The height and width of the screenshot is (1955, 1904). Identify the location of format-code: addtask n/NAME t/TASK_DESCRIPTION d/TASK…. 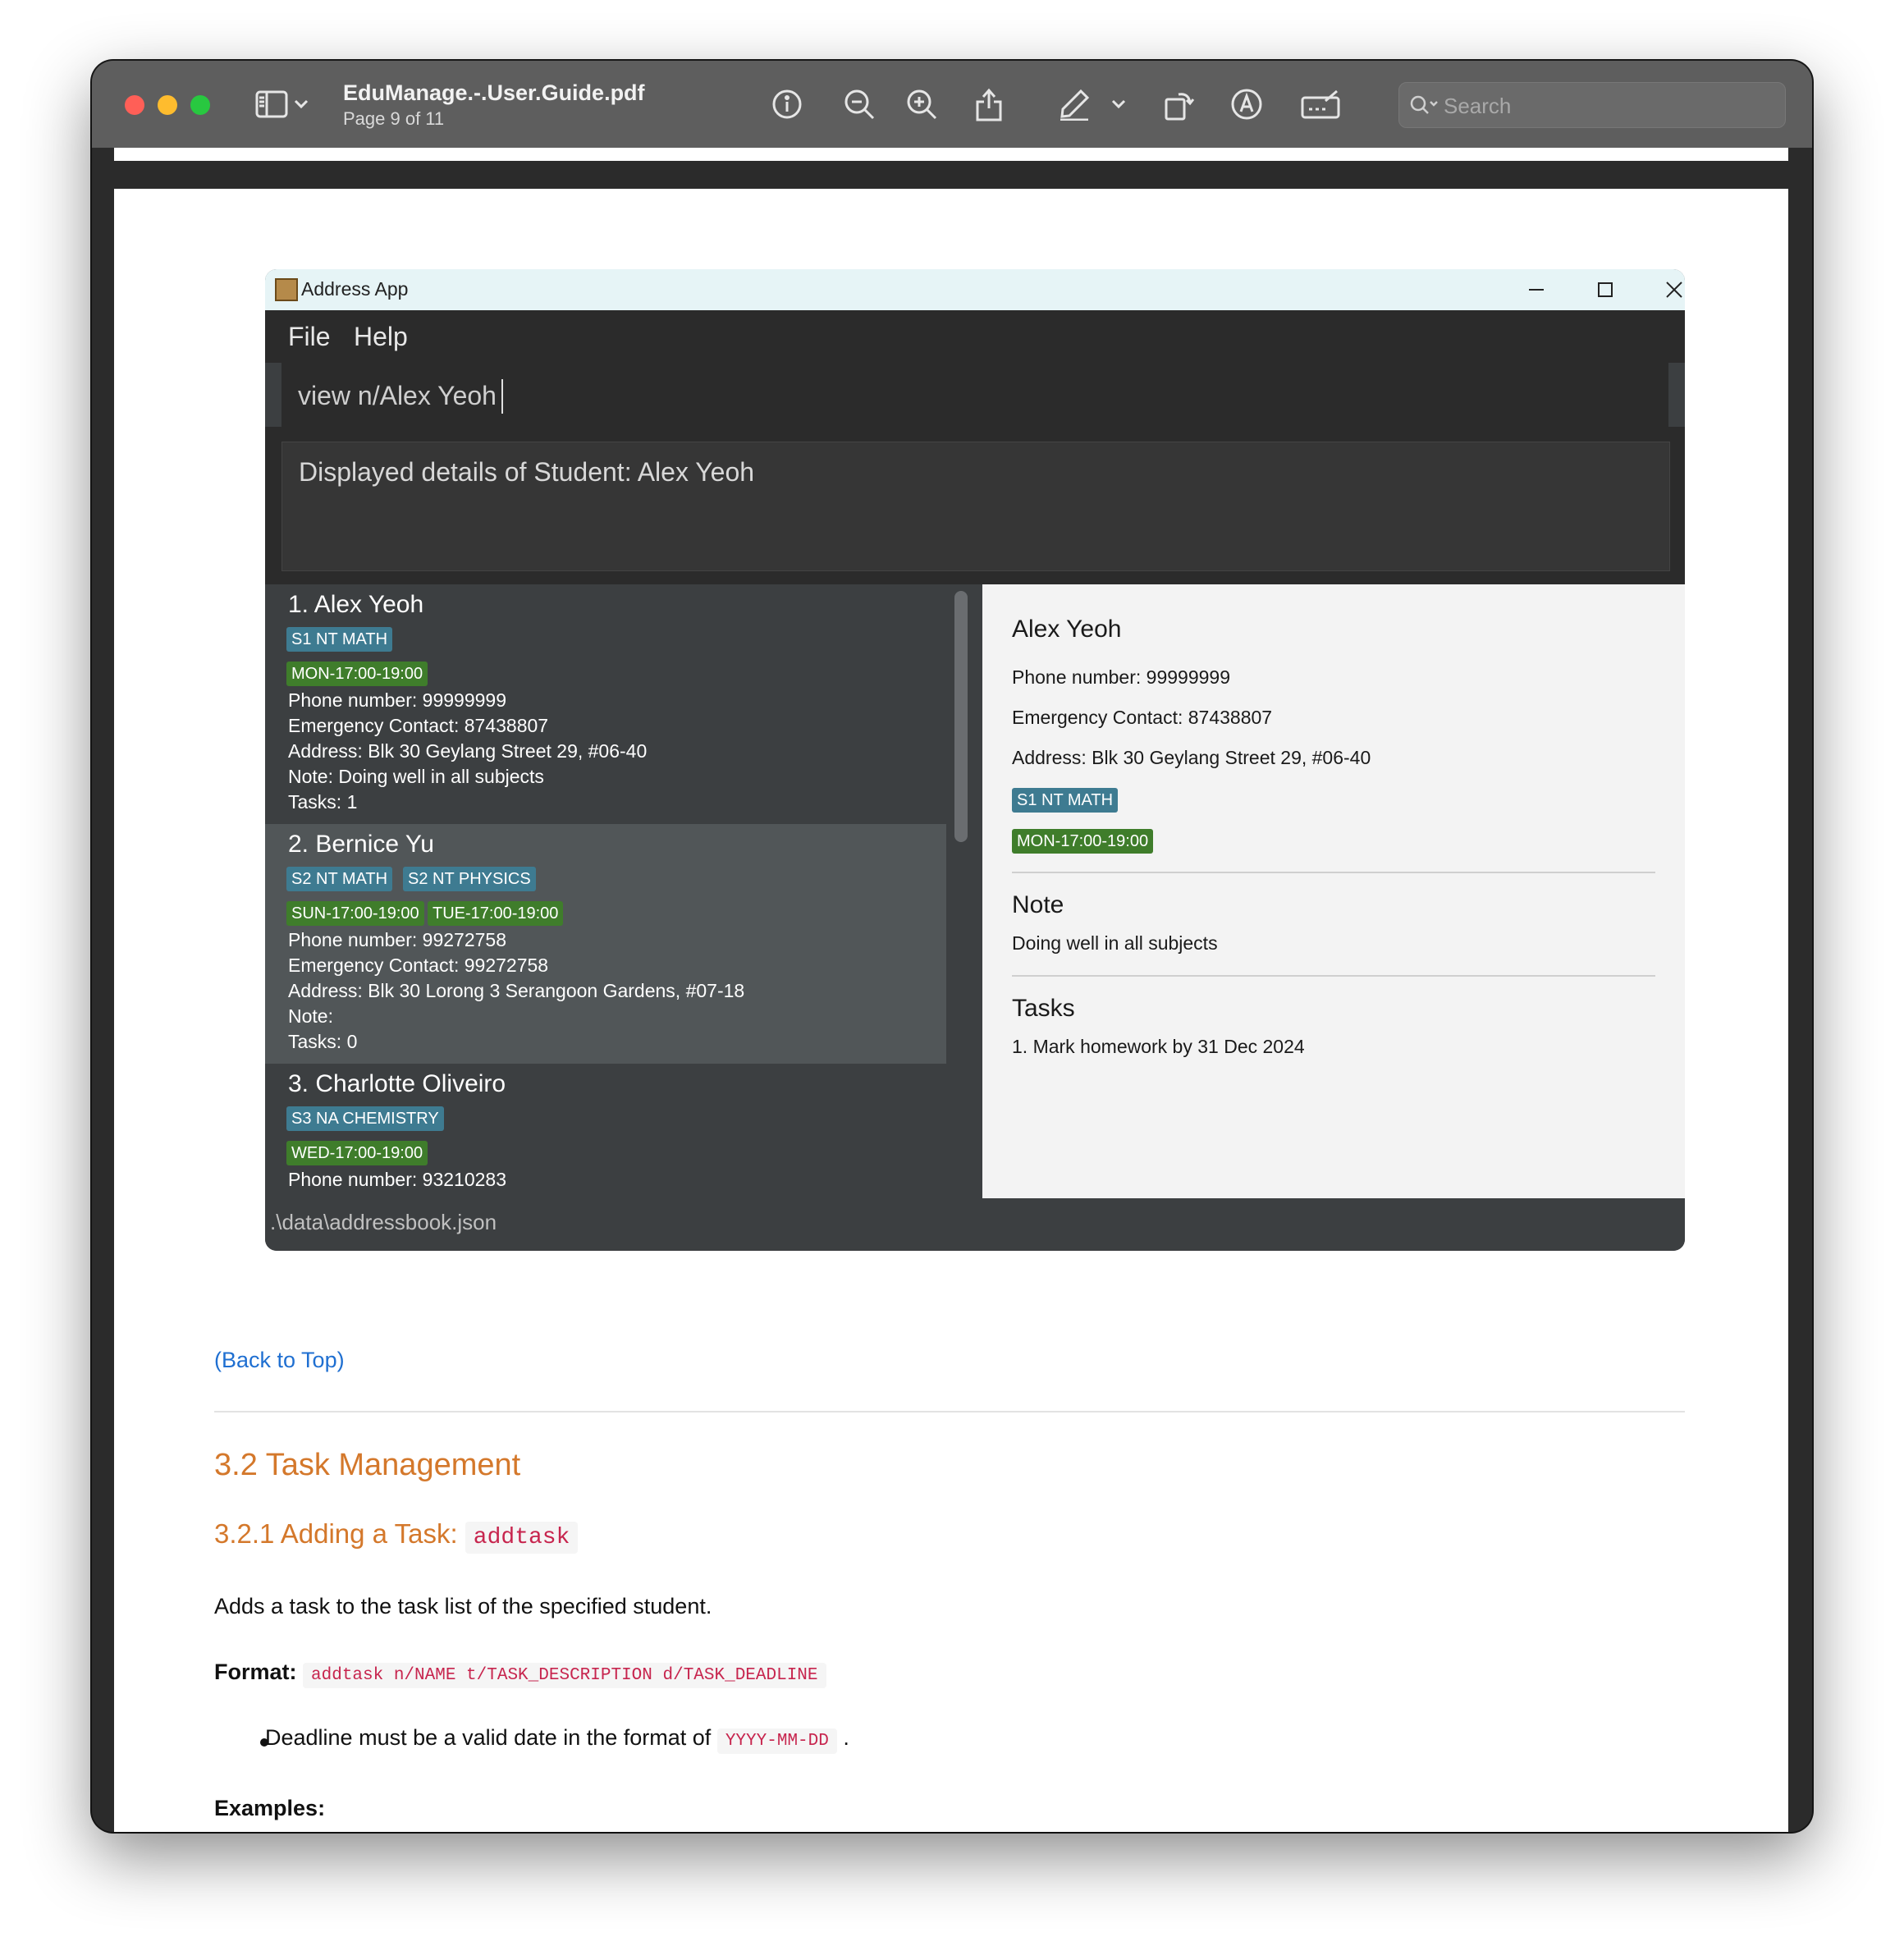
(564, 1675).